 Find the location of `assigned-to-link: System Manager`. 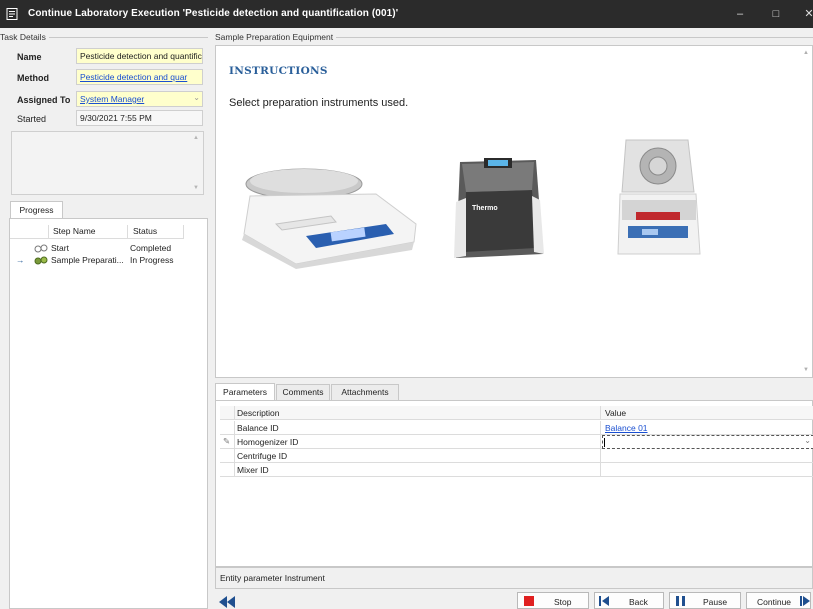

assigned-to-link: System Manager is located at coordinates (112, 99).